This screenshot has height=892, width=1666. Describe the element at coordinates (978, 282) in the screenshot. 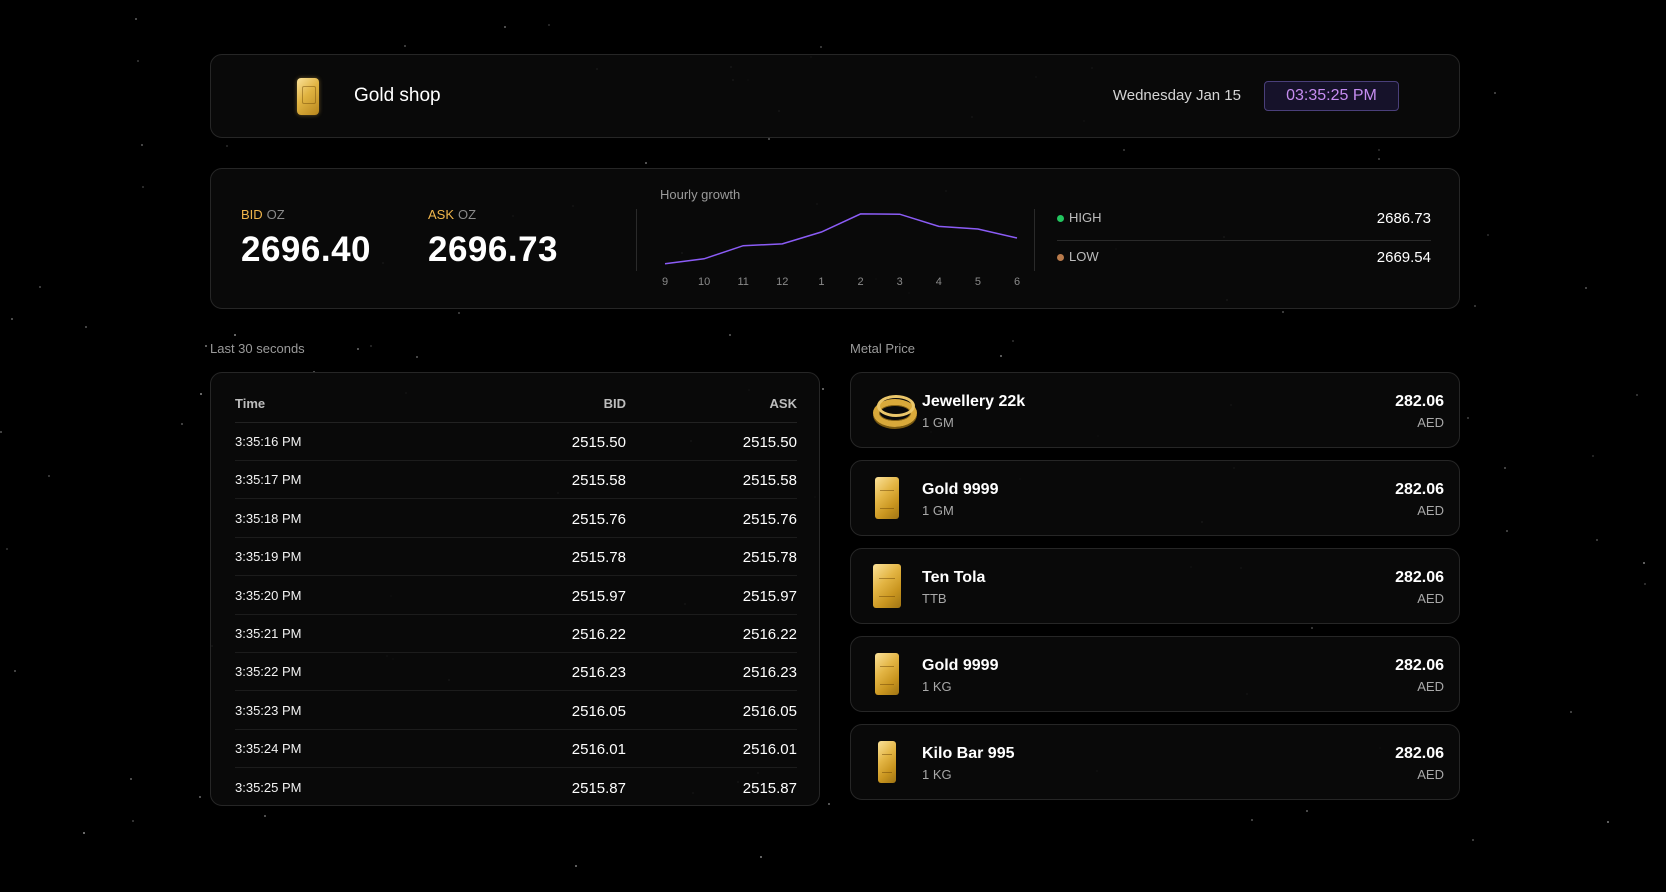

I see `x-tick-label: 5` at that location.